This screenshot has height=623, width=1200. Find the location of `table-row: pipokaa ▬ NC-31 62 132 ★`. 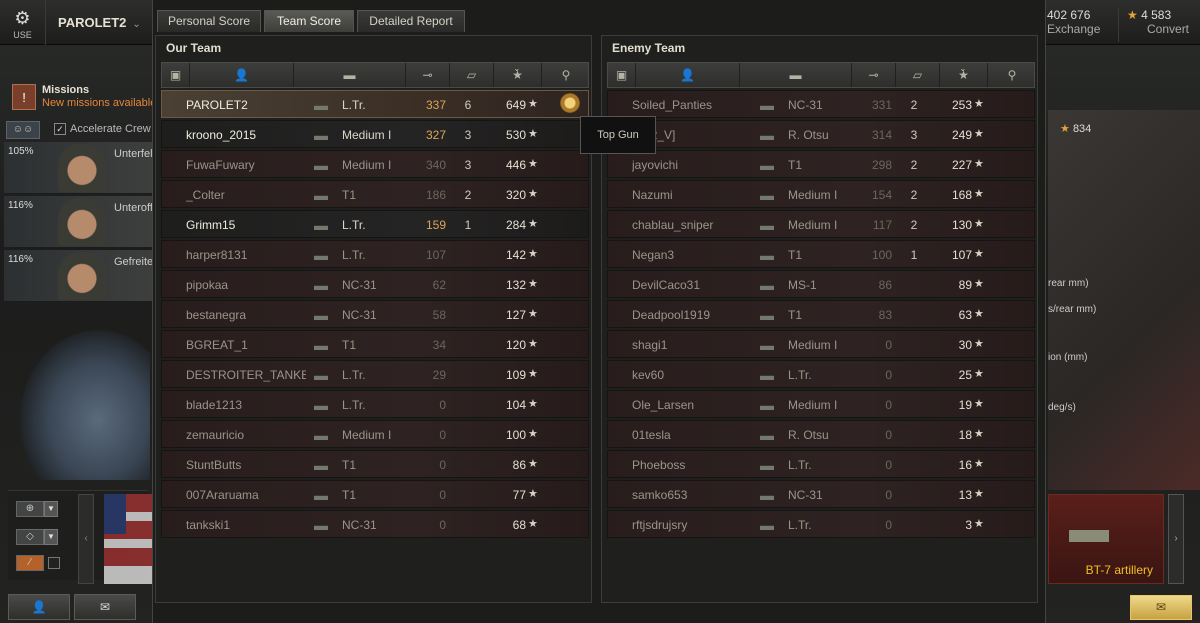

table-row: pipokaa ▬ NC-31 62 132 ★ is located at coordinates (375, 284).